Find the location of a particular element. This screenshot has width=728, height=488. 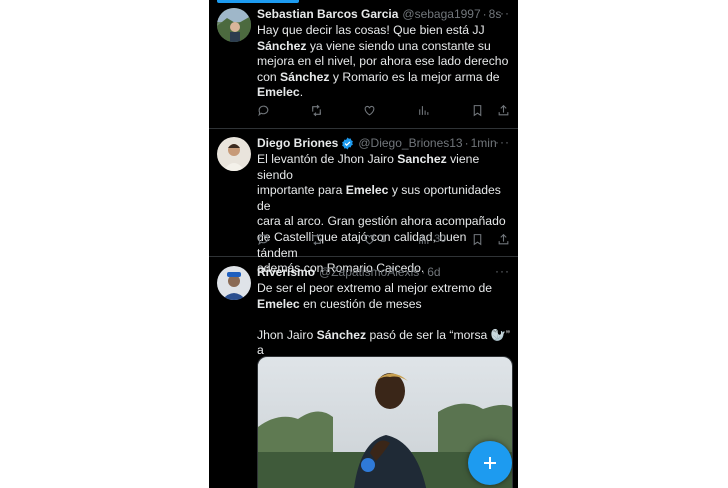

like-button is located at coordinates (371, 110).